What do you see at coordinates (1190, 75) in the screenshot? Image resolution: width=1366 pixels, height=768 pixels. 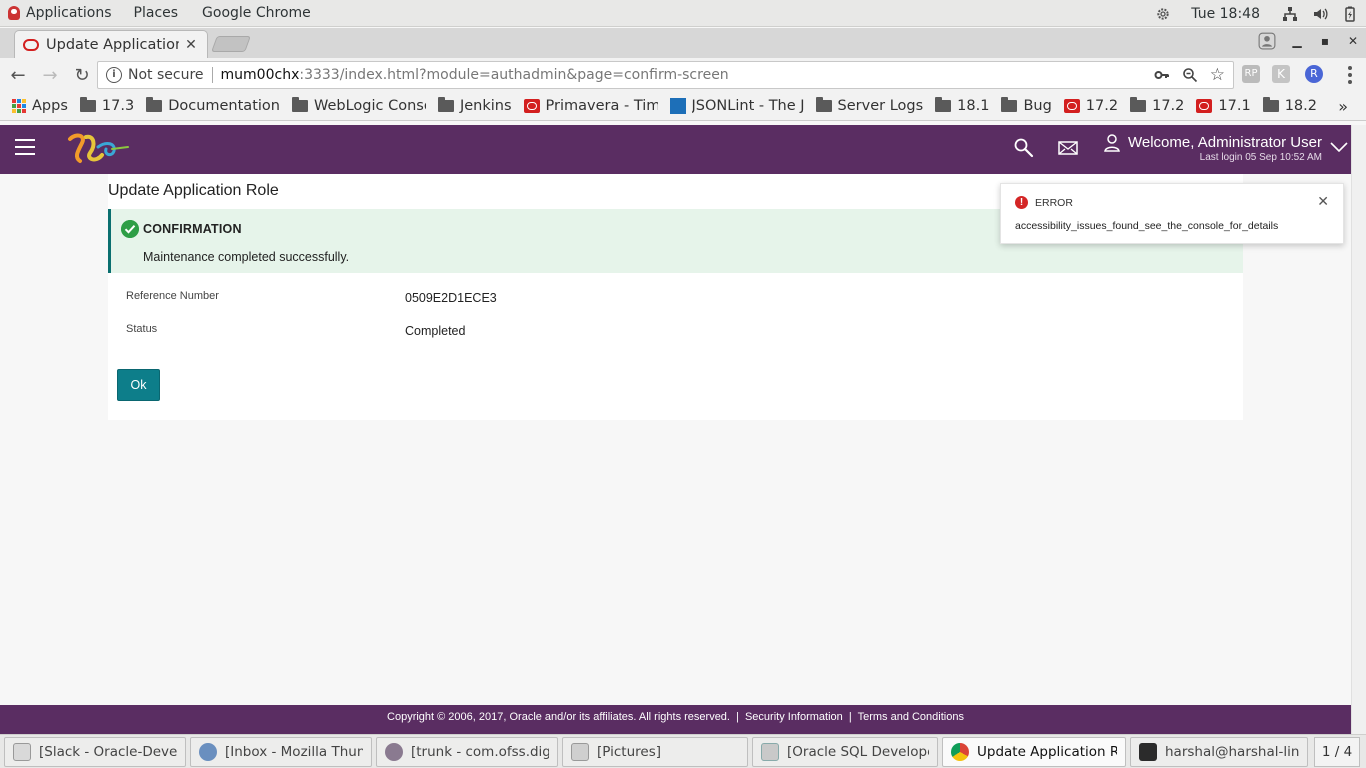 I see `zoom-icon` at bounding box center [1190, 75].